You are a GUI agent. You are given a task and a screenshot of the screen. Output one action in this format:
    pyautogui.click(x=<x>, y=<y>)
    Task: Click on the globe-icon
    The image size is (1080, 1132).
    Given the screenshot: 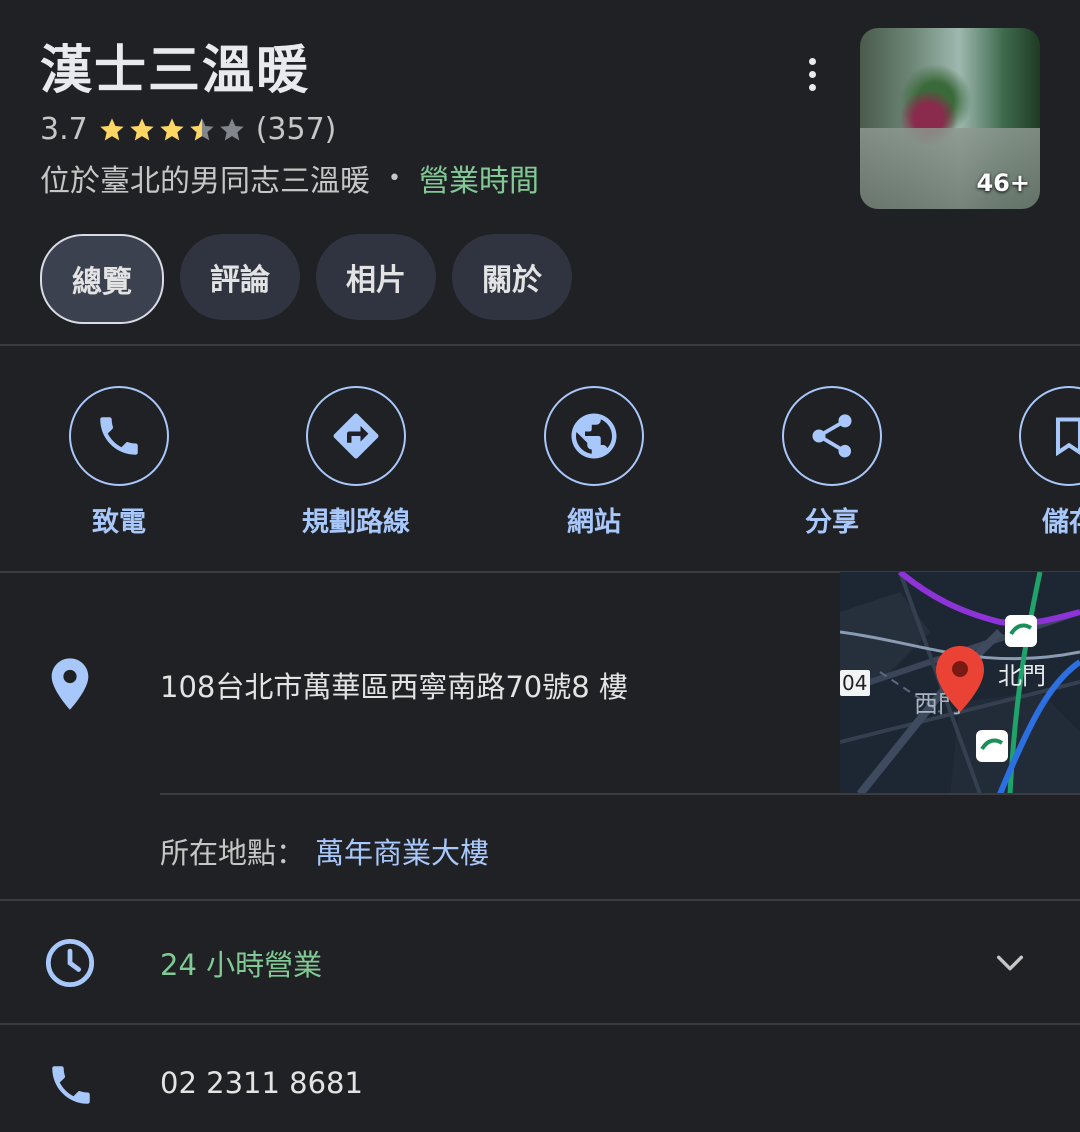 What is the action you would take?
    pyautogui.click(x=594, y=436)
    